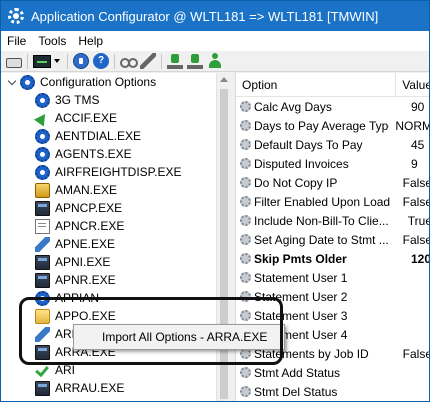 This screenshot has height=402, width=430. I want to click on wrench-icon, so click(148, 61).